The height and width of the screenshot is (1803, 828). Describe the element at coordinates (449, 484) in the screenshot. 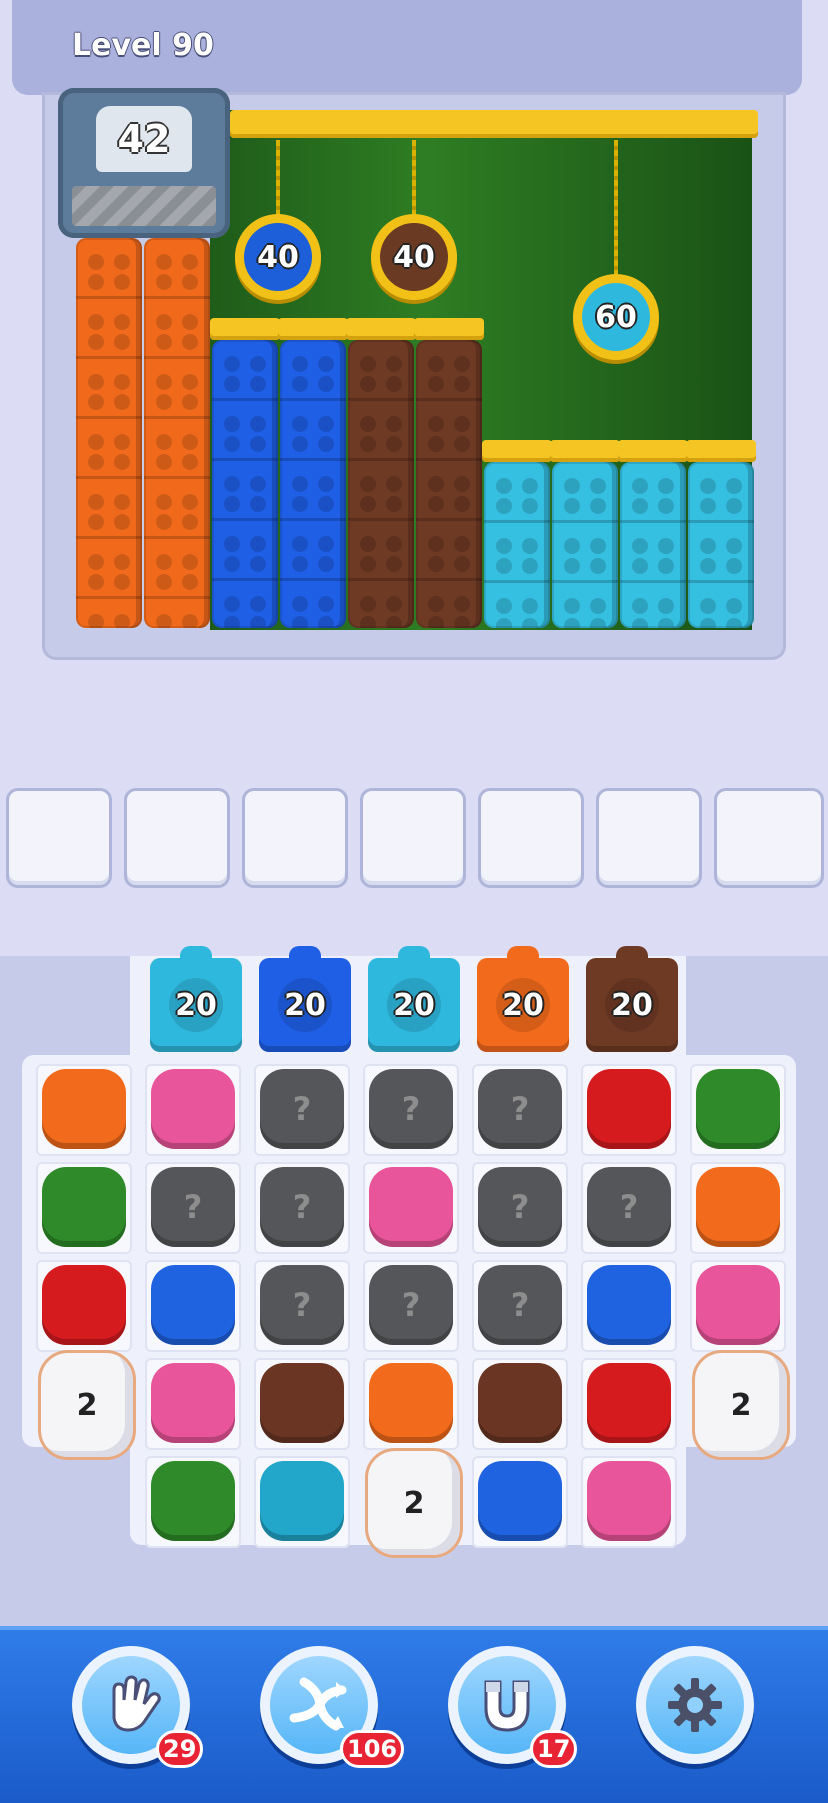

I see `brick-column-brown` at that location.